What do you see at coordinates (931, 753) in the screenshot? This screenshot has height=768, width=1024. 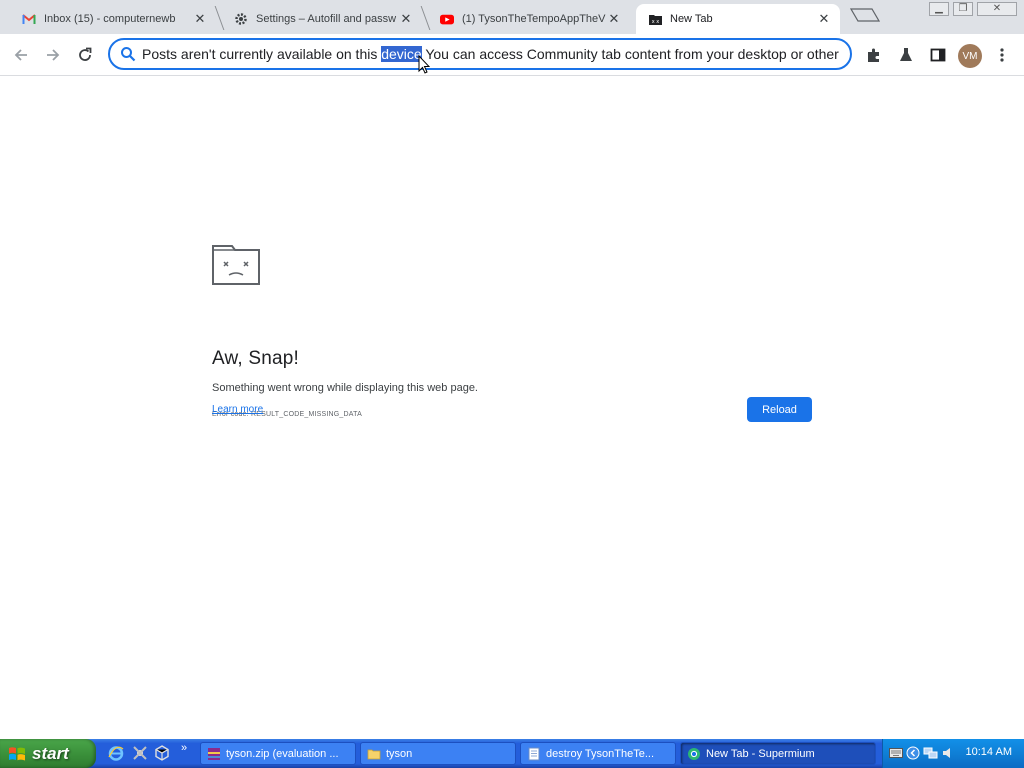 I see `network-icon` at bounding box center [931, 753].